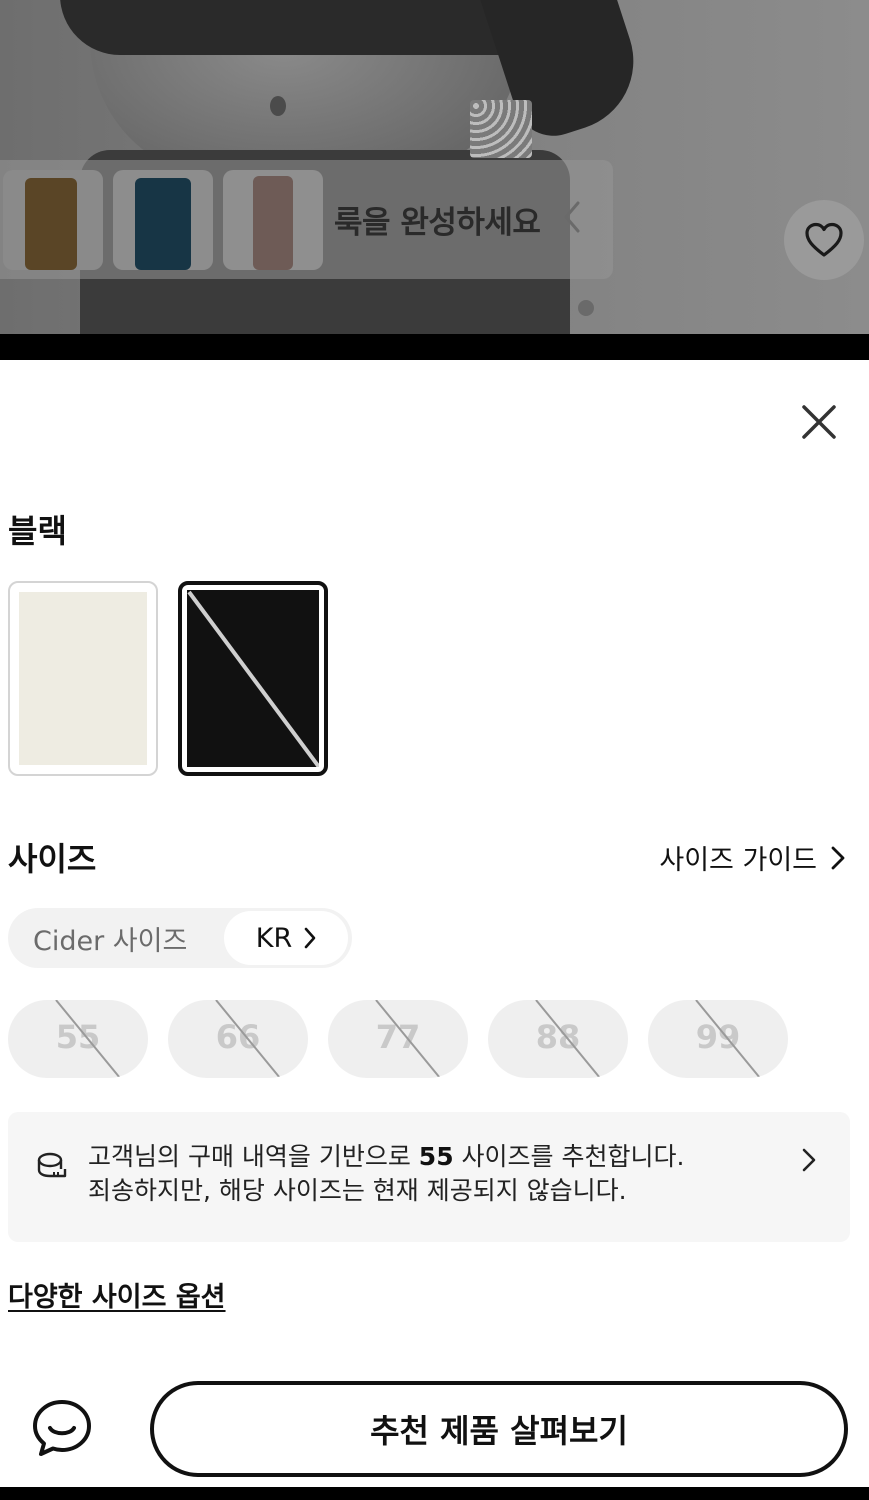 The height and width of the screenshot is (1500, 869). I want to click on size-guide-label: 사이즈 가이드, so click(738, 860).